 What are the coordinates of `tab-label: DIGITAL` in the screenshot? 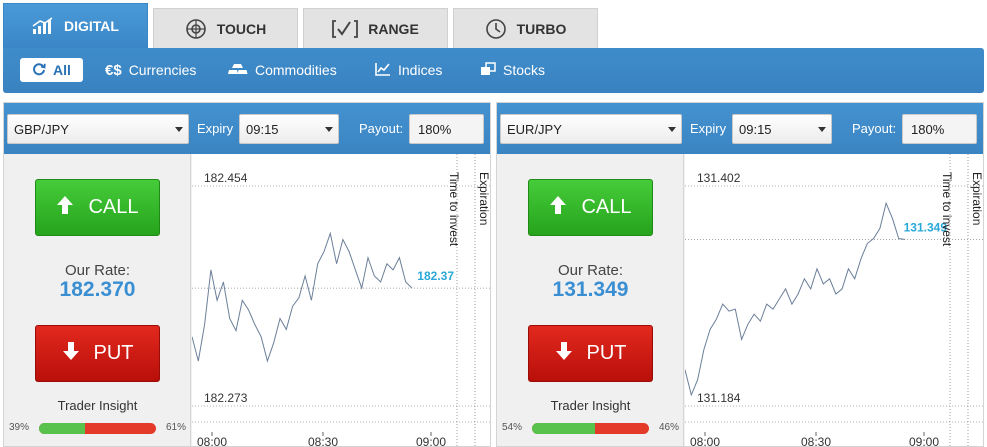 It's located at (91, 26).